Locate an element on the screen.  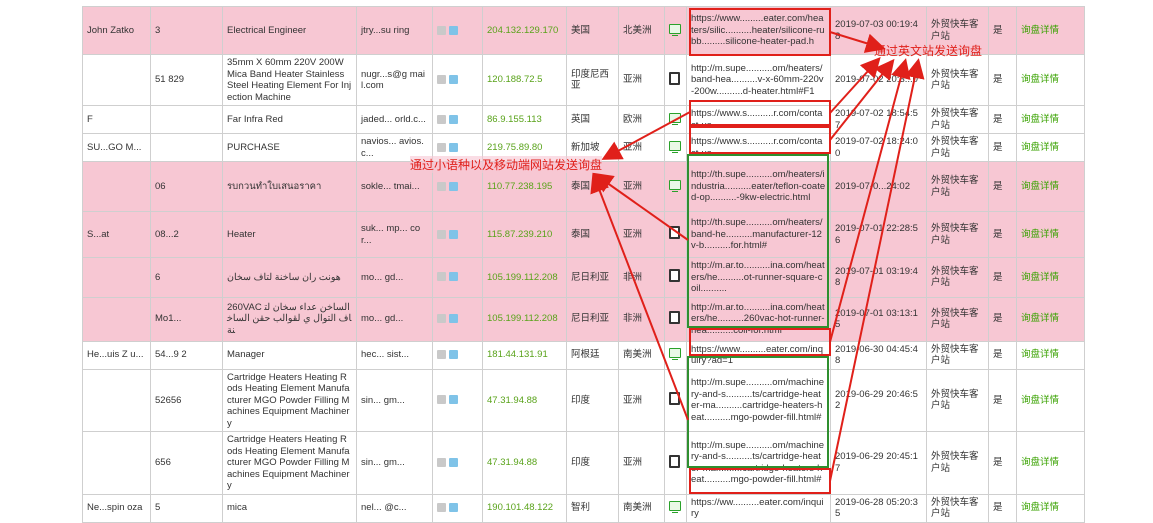
phone-cell: 54...9 2 is located at coordinates (186, 355).